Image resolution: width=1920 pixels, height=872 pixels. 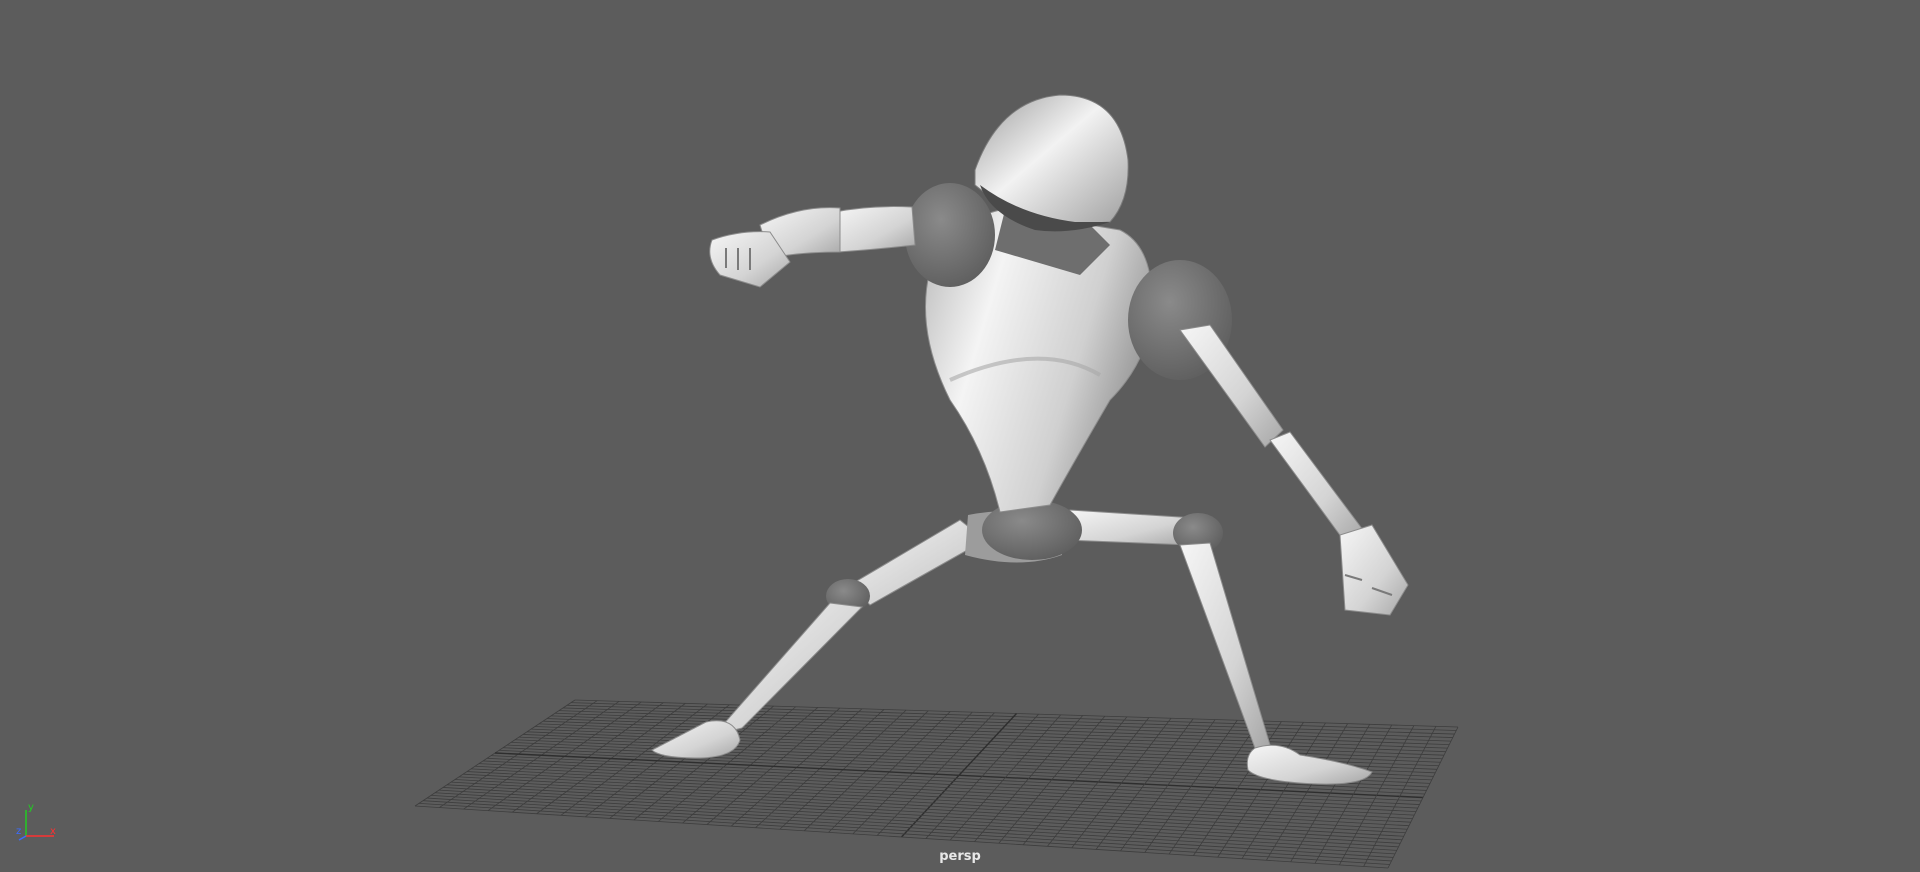 What do you see at coordinates (31, 807) in the screenshot?
I see `axis-y-label: y` at bounding box center [31, 807].